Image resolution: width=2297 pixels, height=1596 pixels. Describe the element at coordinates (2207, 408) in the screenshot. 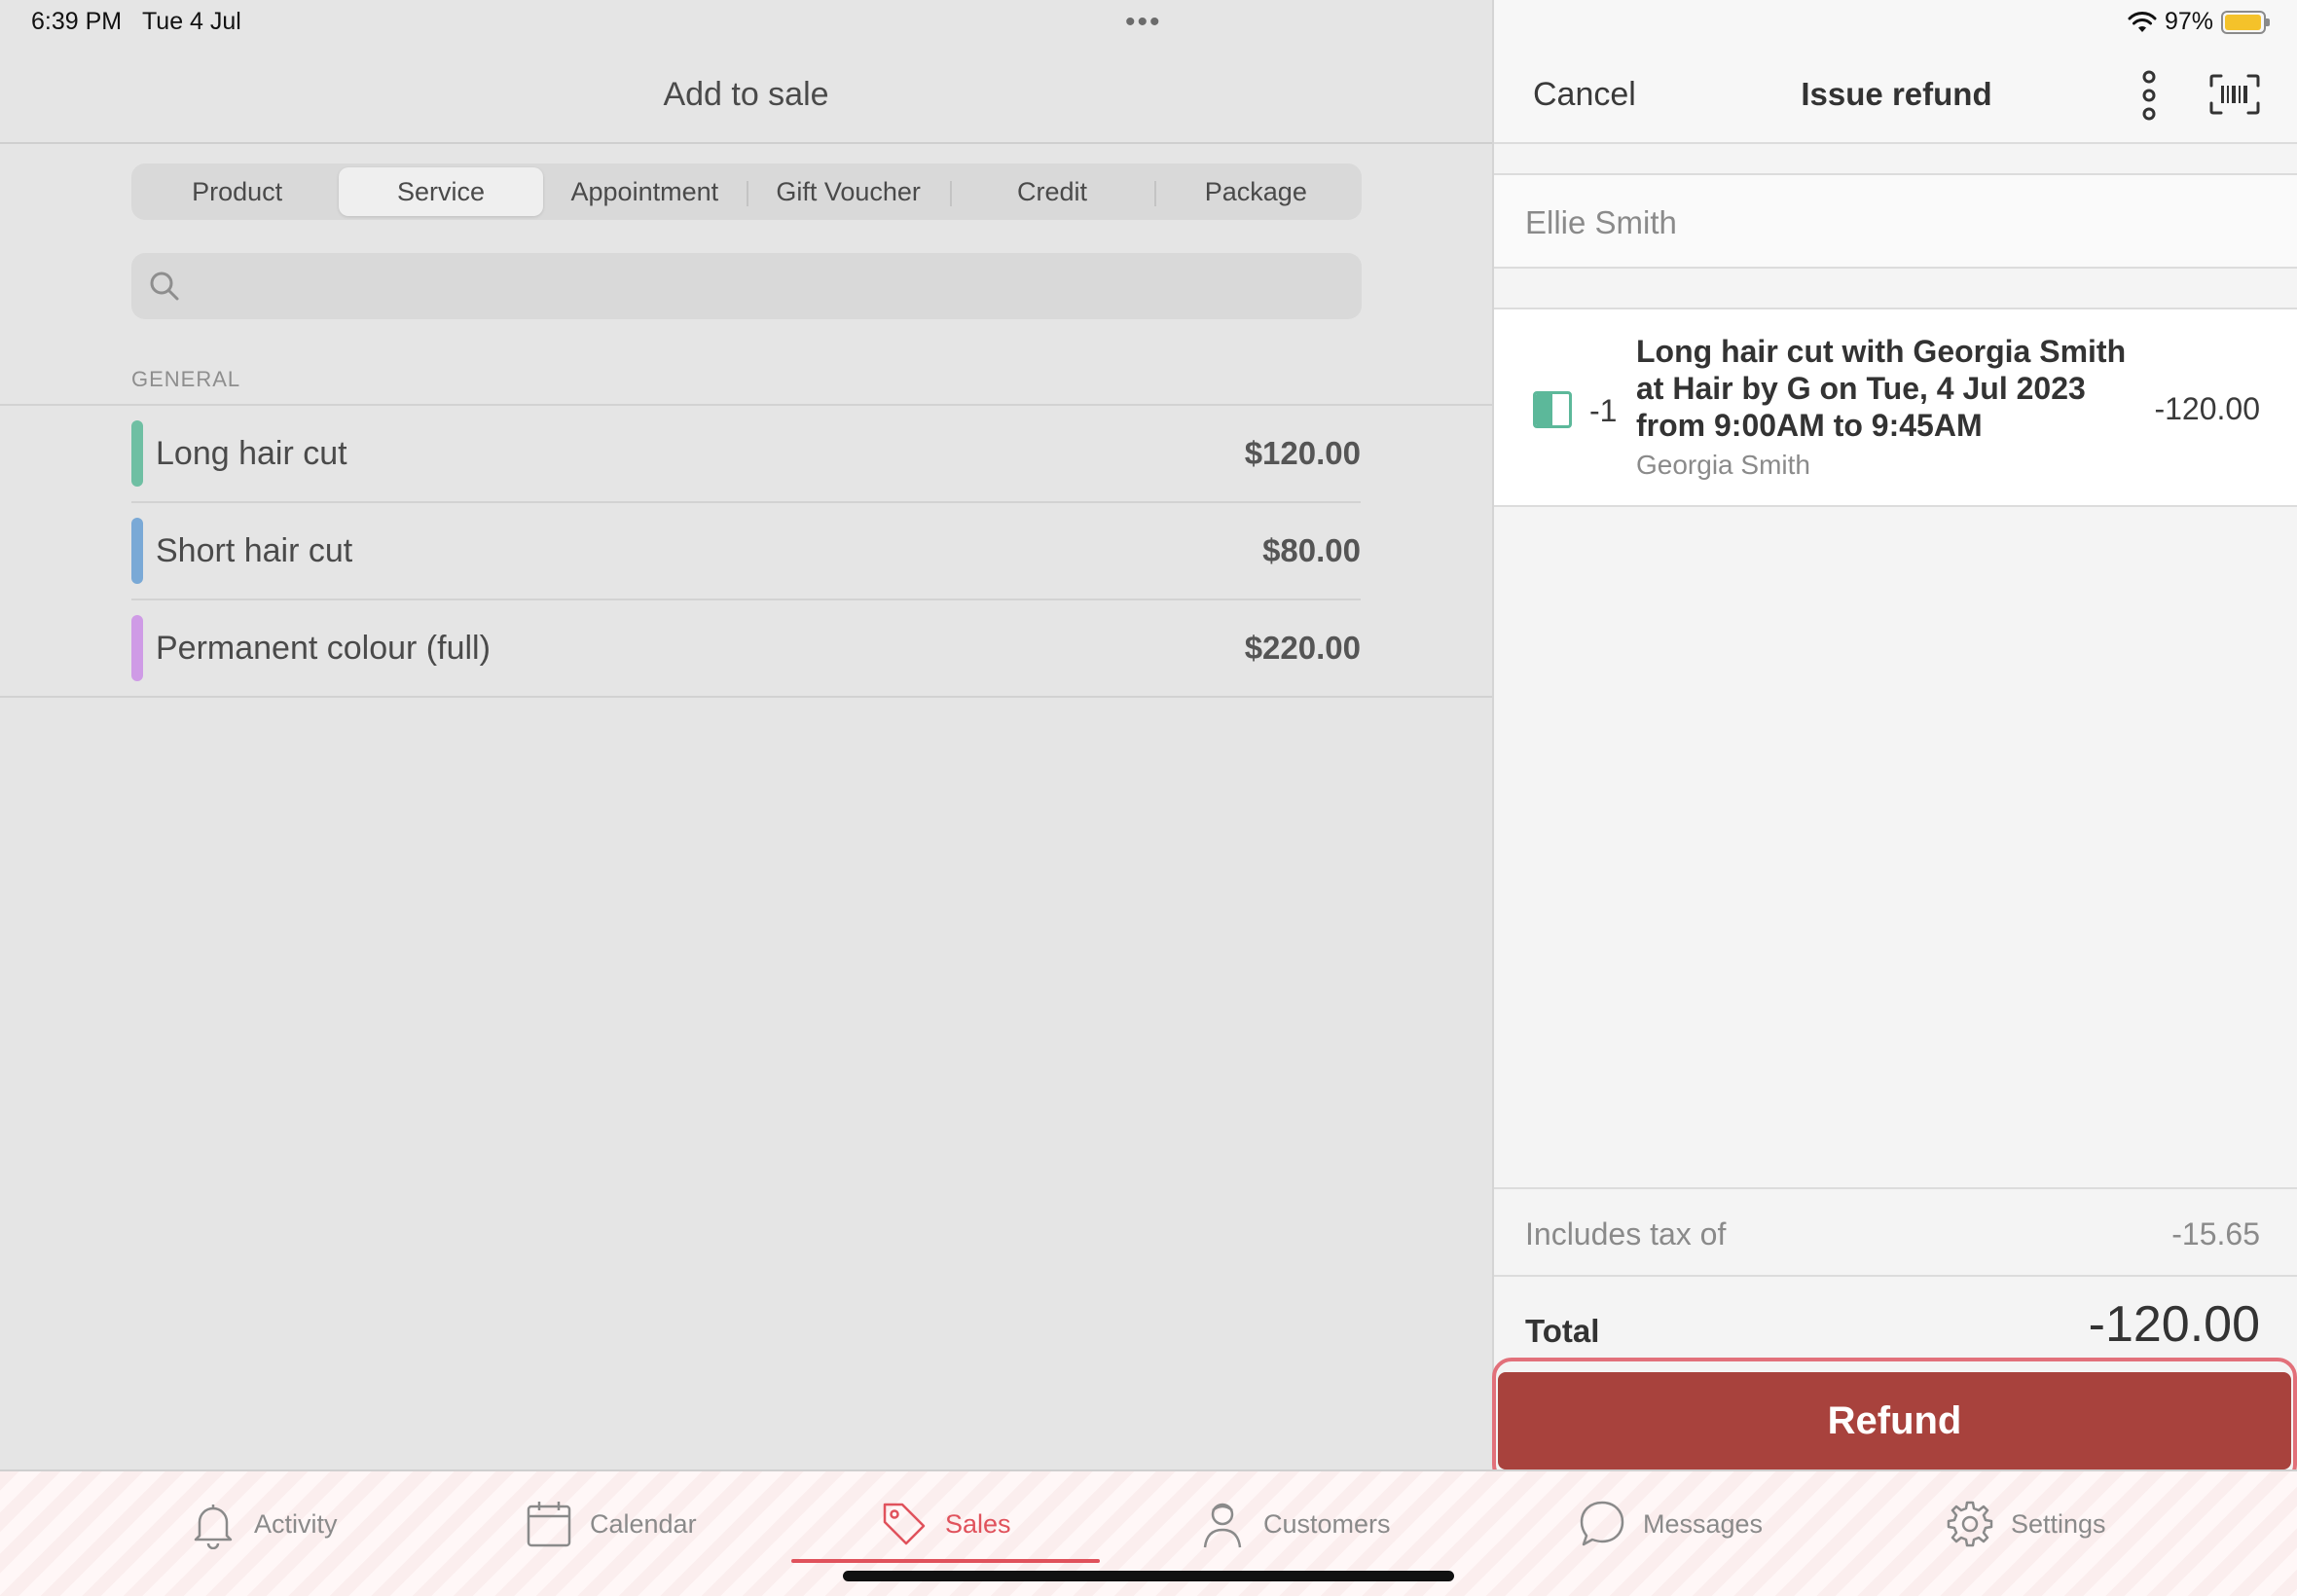

I see `item-price: -120.00` at that location.